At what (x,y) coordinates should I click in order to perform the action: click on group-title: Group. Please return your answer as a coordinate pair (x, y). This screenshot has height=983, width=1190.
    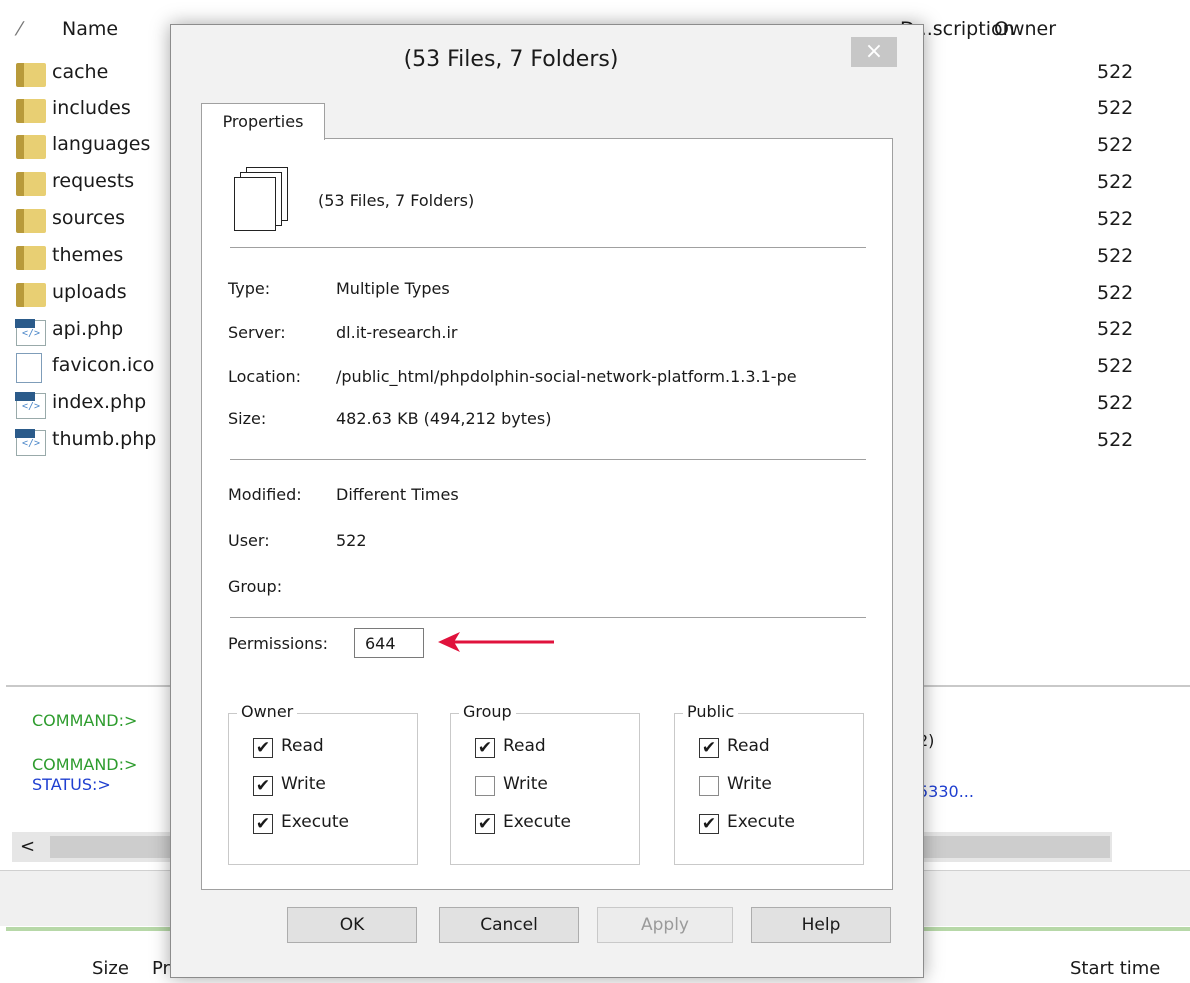
    Looking at the image, I should click on (487, 711).